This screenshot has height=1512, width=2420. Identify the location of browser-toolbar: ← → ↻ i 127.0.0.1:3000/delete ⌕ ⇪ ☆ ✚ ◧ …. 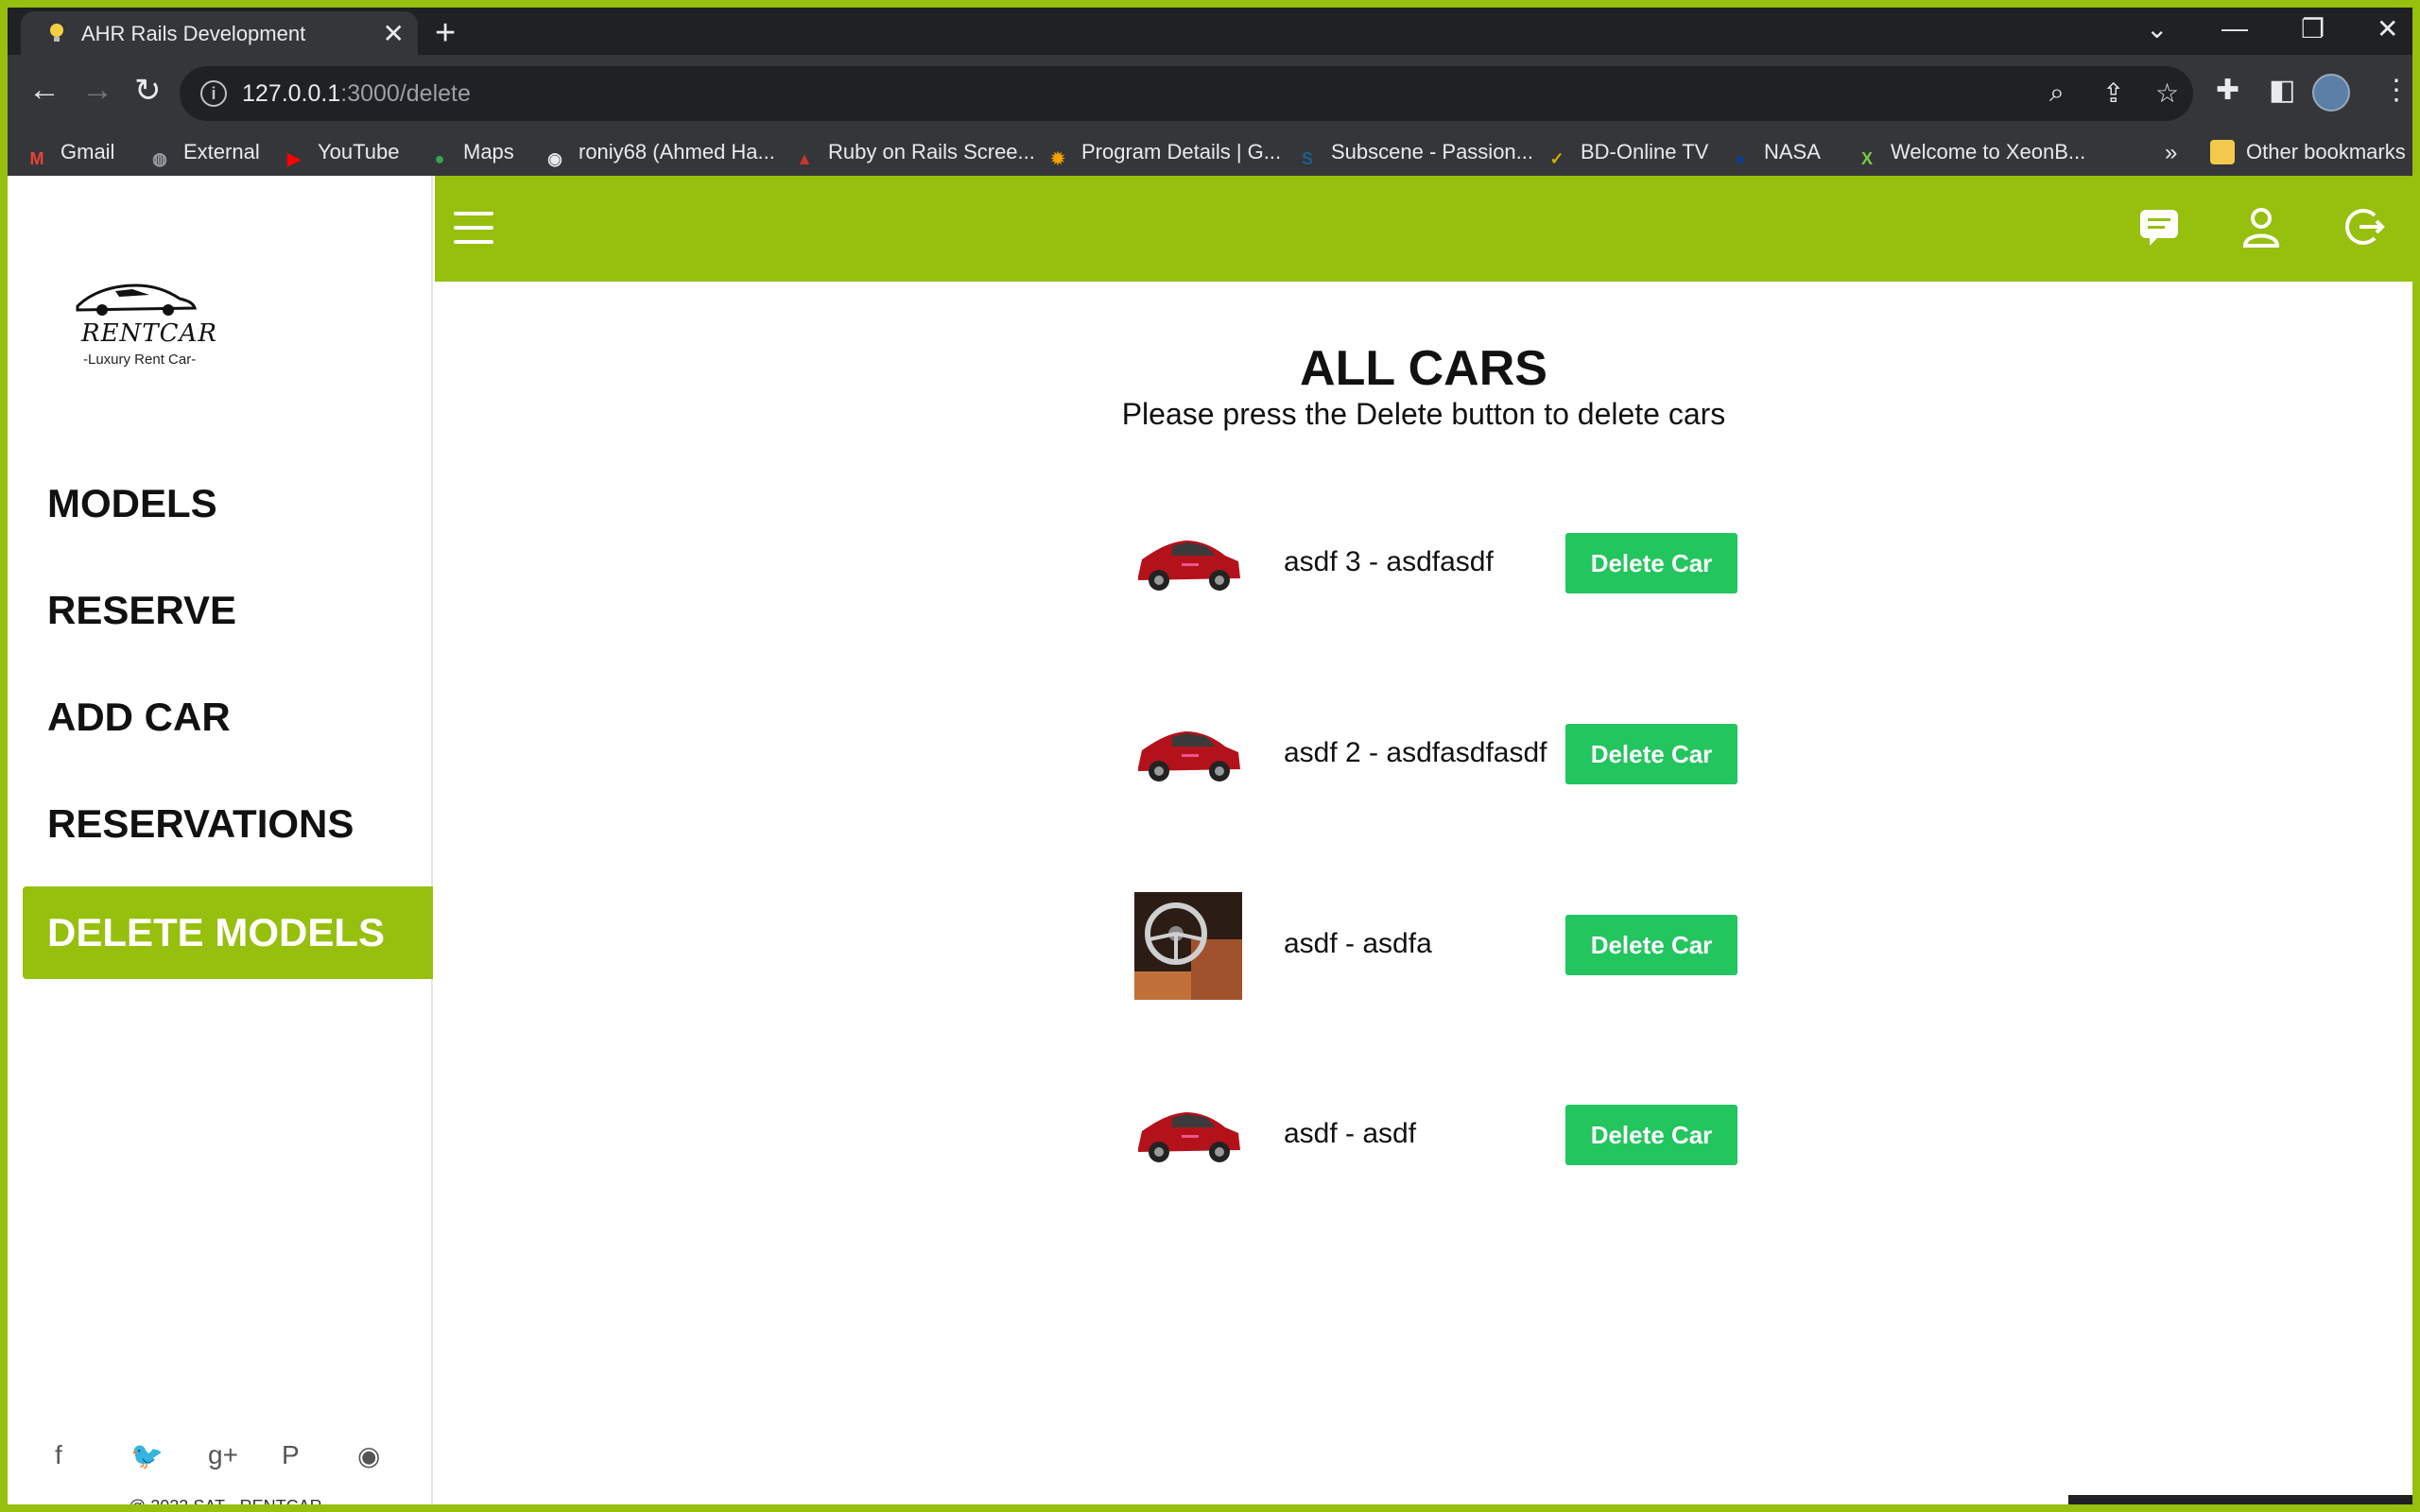
(1210, 93).